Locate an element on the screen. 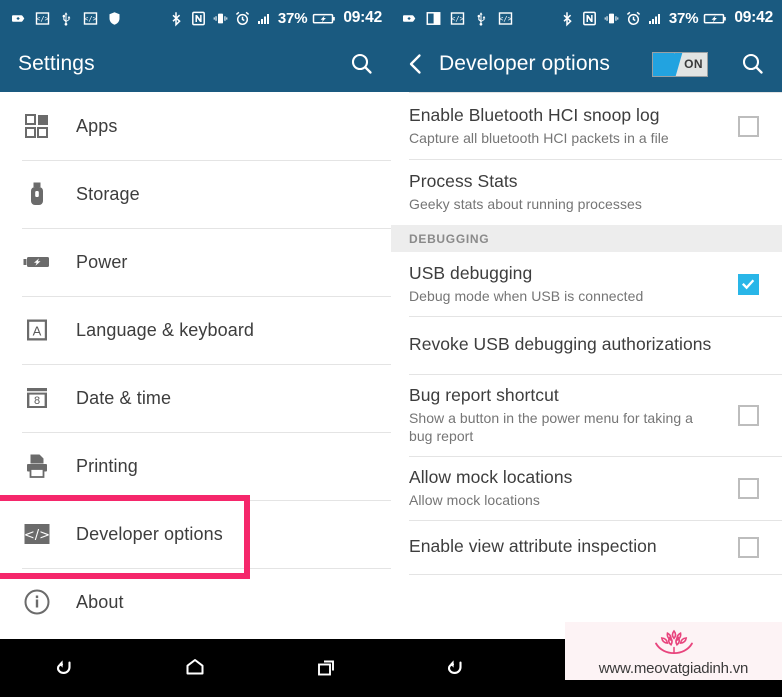 The image size is (782, 697). option-title: USB debugging is located at coordinates (471, 273).